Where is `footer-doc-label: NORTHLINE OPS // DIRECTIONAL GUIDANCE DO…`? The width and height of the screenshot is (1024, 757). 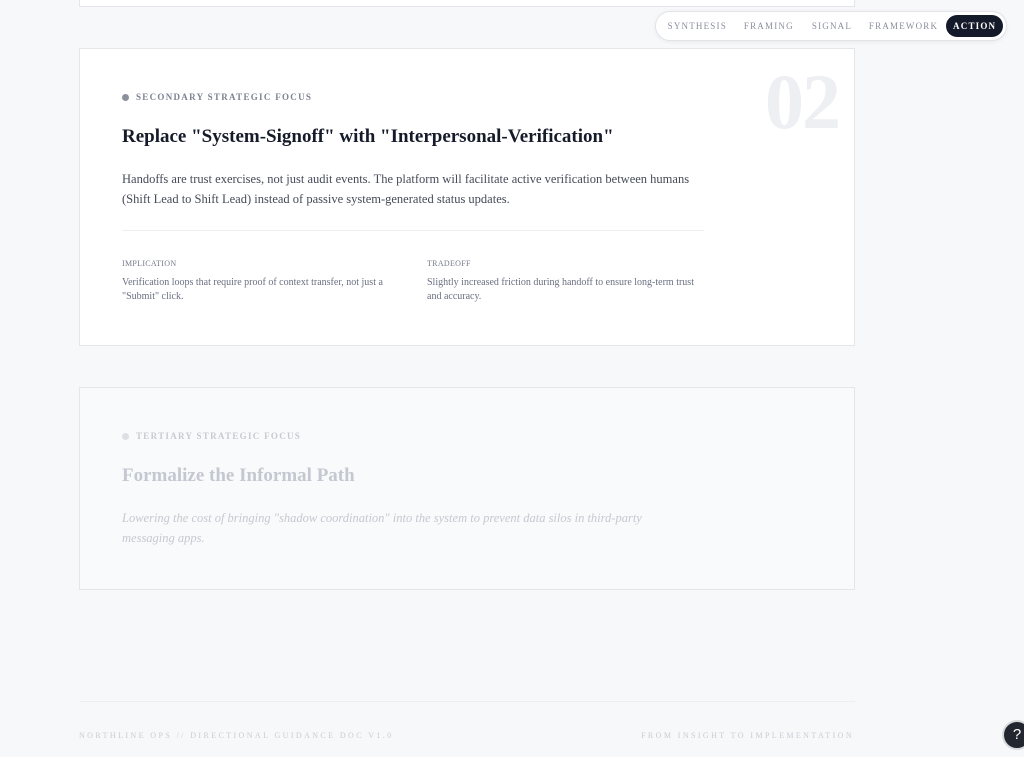 footer-doc-label: NORTHLINE OPS // DIRECTIONAL GUIDANCE DO… is located at coordinates (236, 735).